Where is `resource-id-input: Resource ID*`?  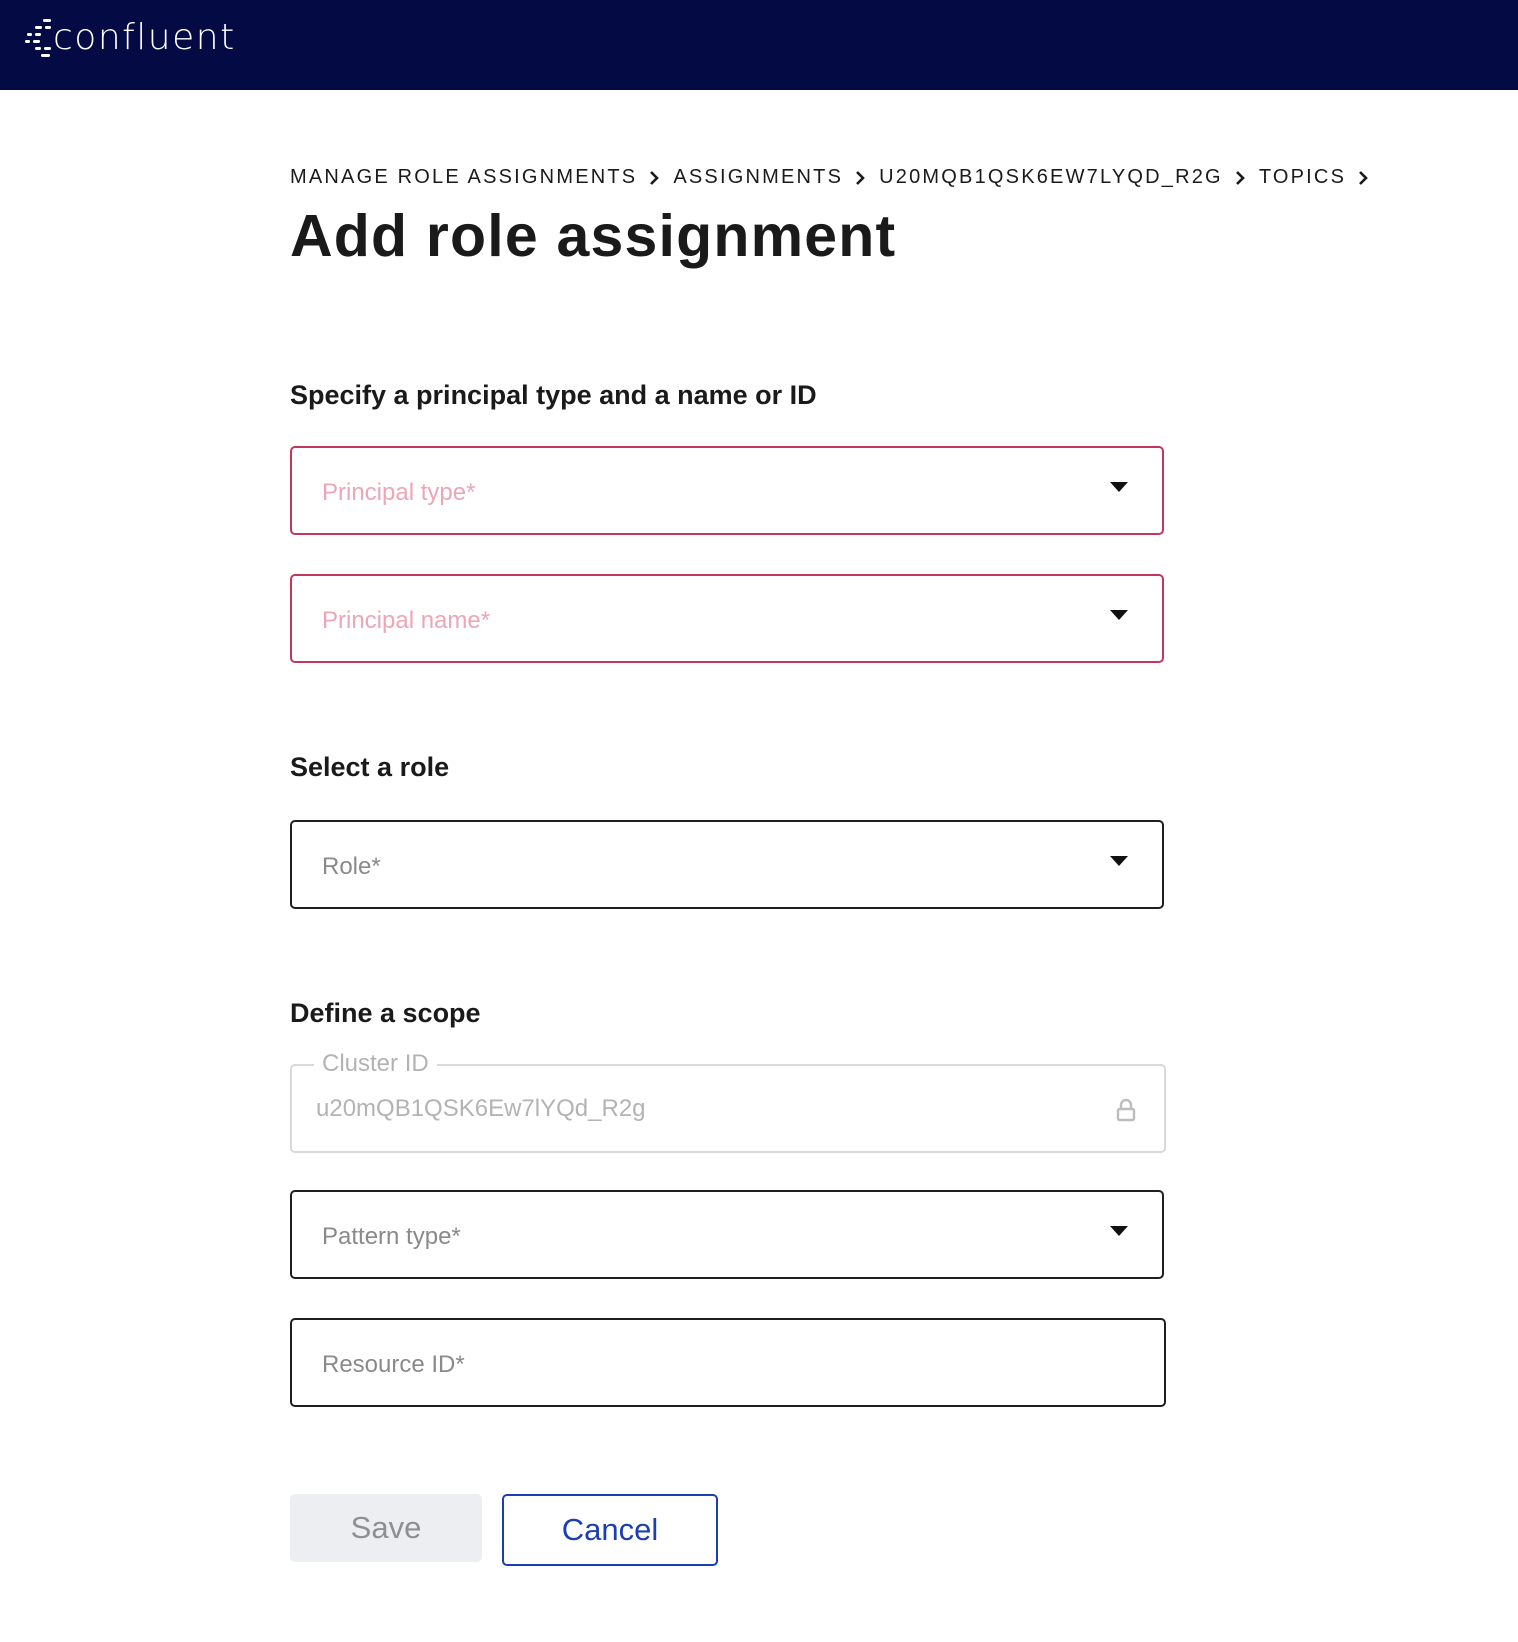
resource-id-input: Resource ID* is located at coordinates (728, 1362).